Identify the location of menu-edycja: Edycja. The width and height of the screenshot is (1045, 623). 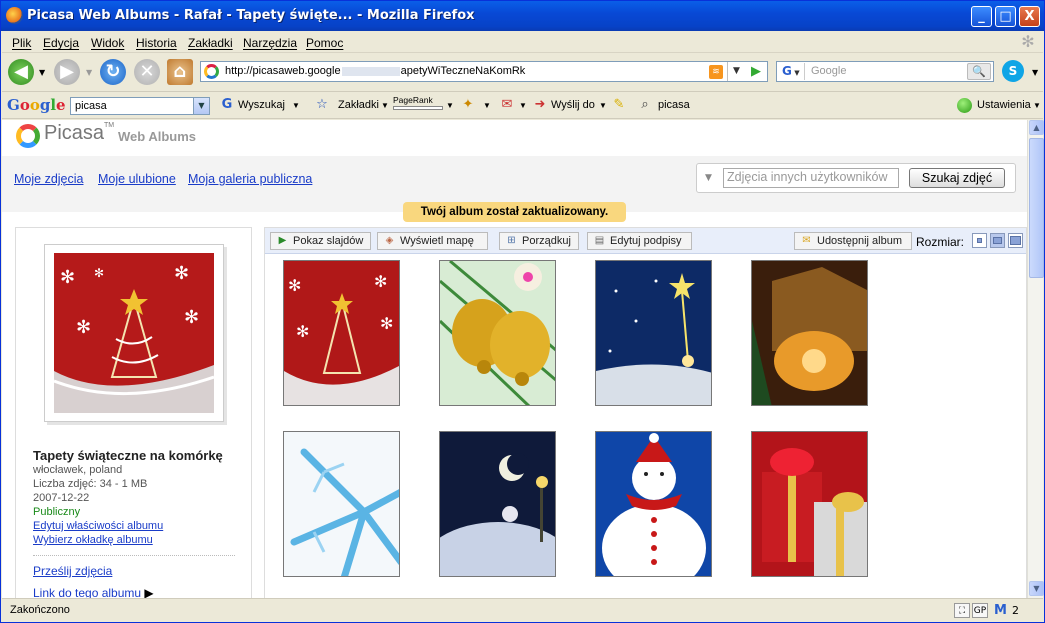
(61, 43).